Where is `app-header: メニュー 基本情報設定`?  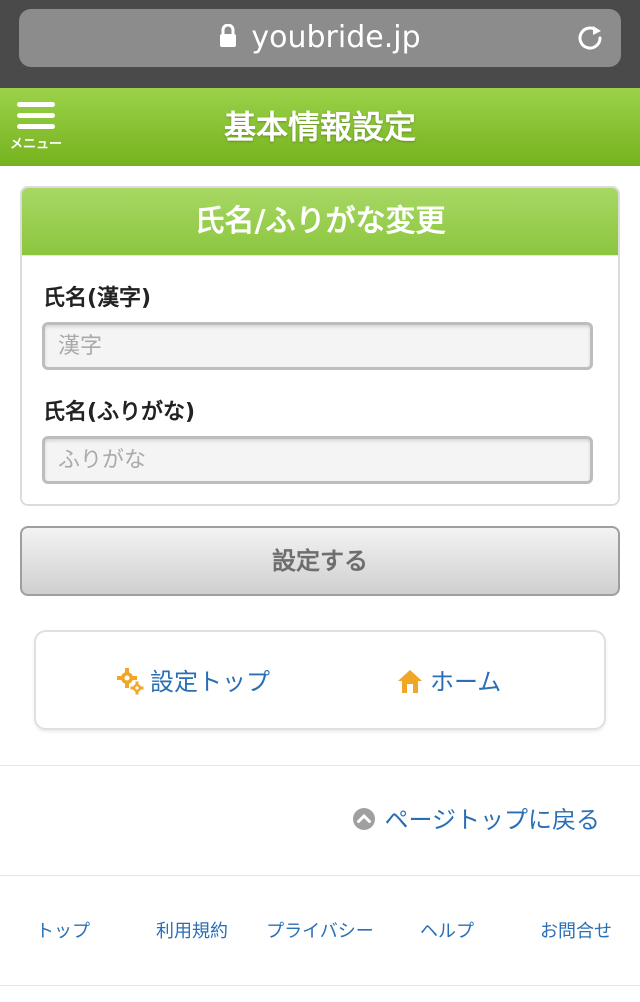 app-header: メニュー 基本情報設定 is located at coordinates (320, 127).